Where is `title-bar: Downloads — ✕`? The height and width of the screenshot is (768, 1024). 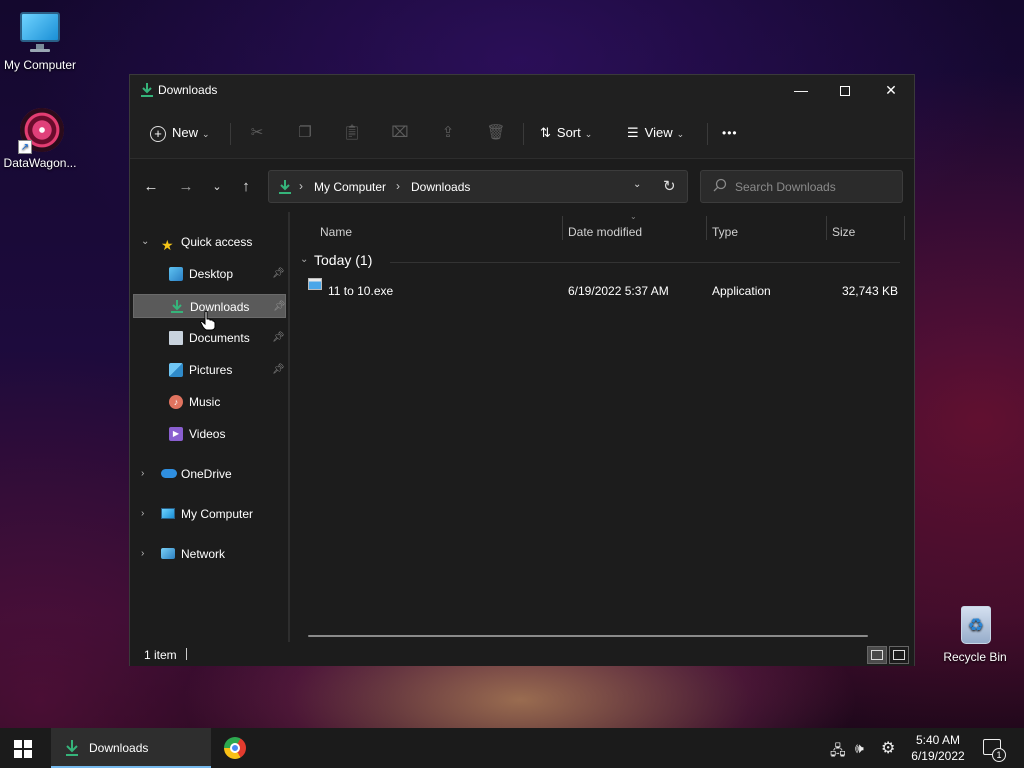
title-bar: Downloads — ✕ is located at coordinates (522, 90).